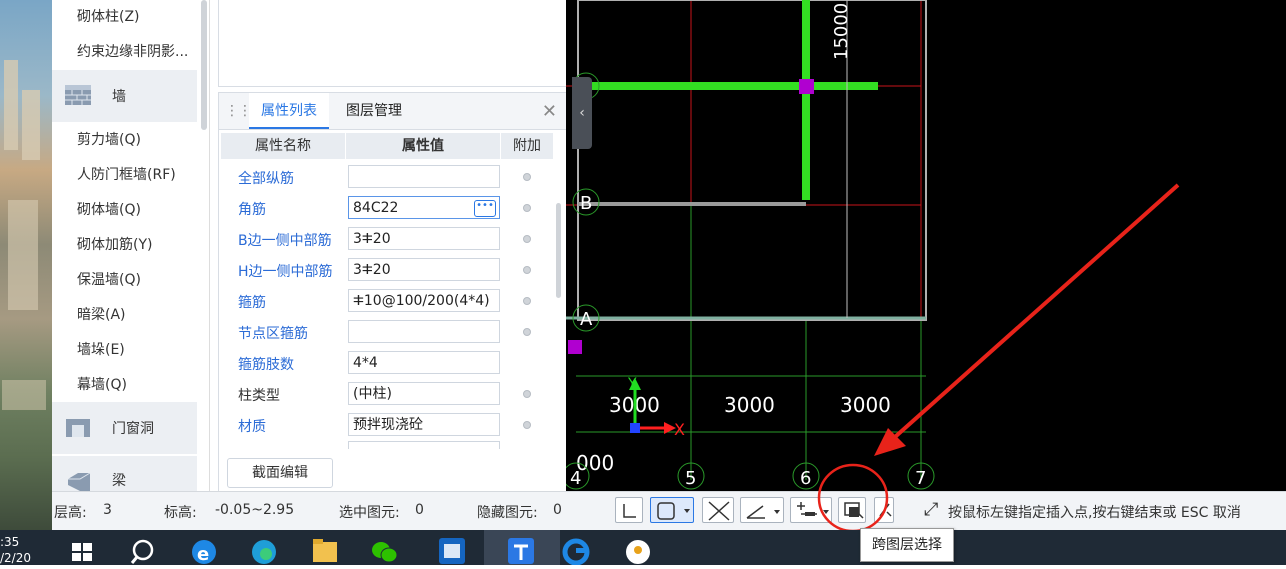 The image size is (1286, 569). I want to click on nav-scrollbar, so click(204, 65).